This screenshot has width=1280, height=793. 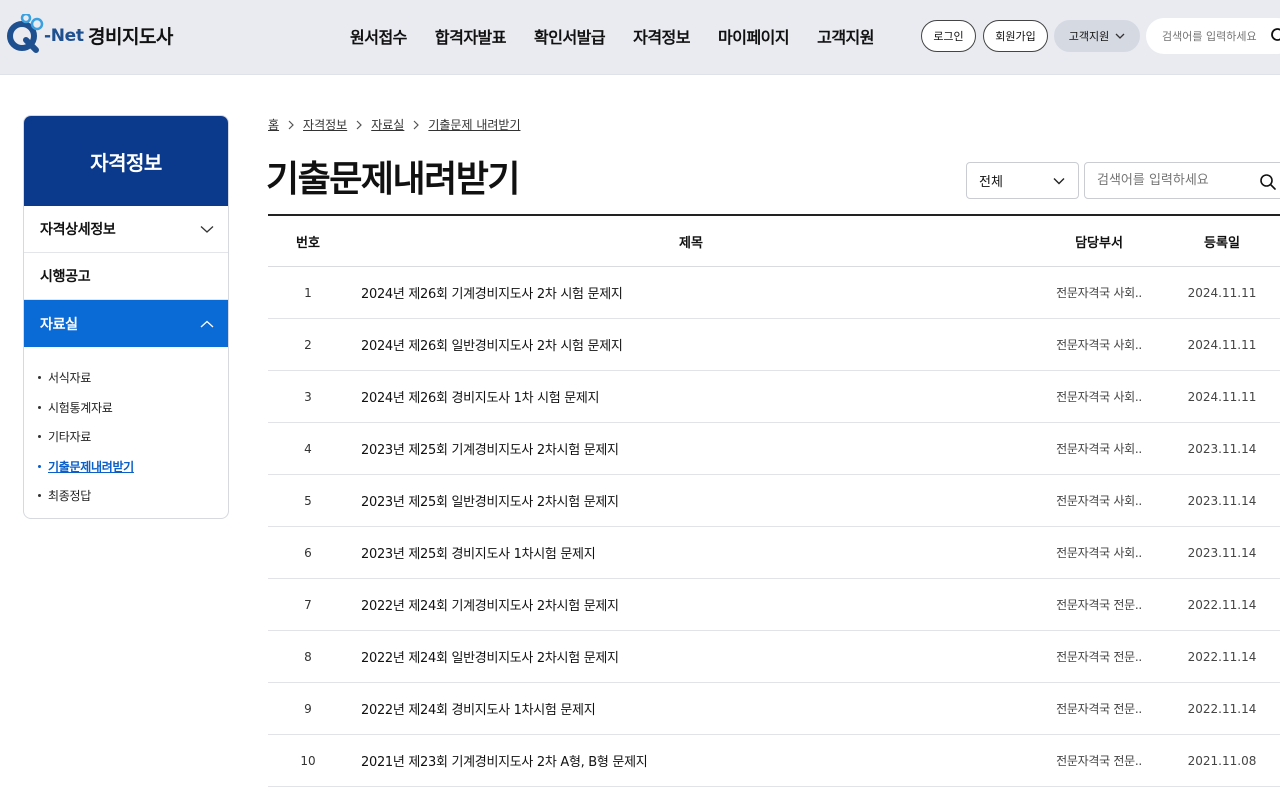 What do you see at coordinates (691, 344) in the screenshot?
I see `row-title-link: 2024년 제26회 일반경비지도사 2차 시험 문제지` at bounding box center [691, 344].